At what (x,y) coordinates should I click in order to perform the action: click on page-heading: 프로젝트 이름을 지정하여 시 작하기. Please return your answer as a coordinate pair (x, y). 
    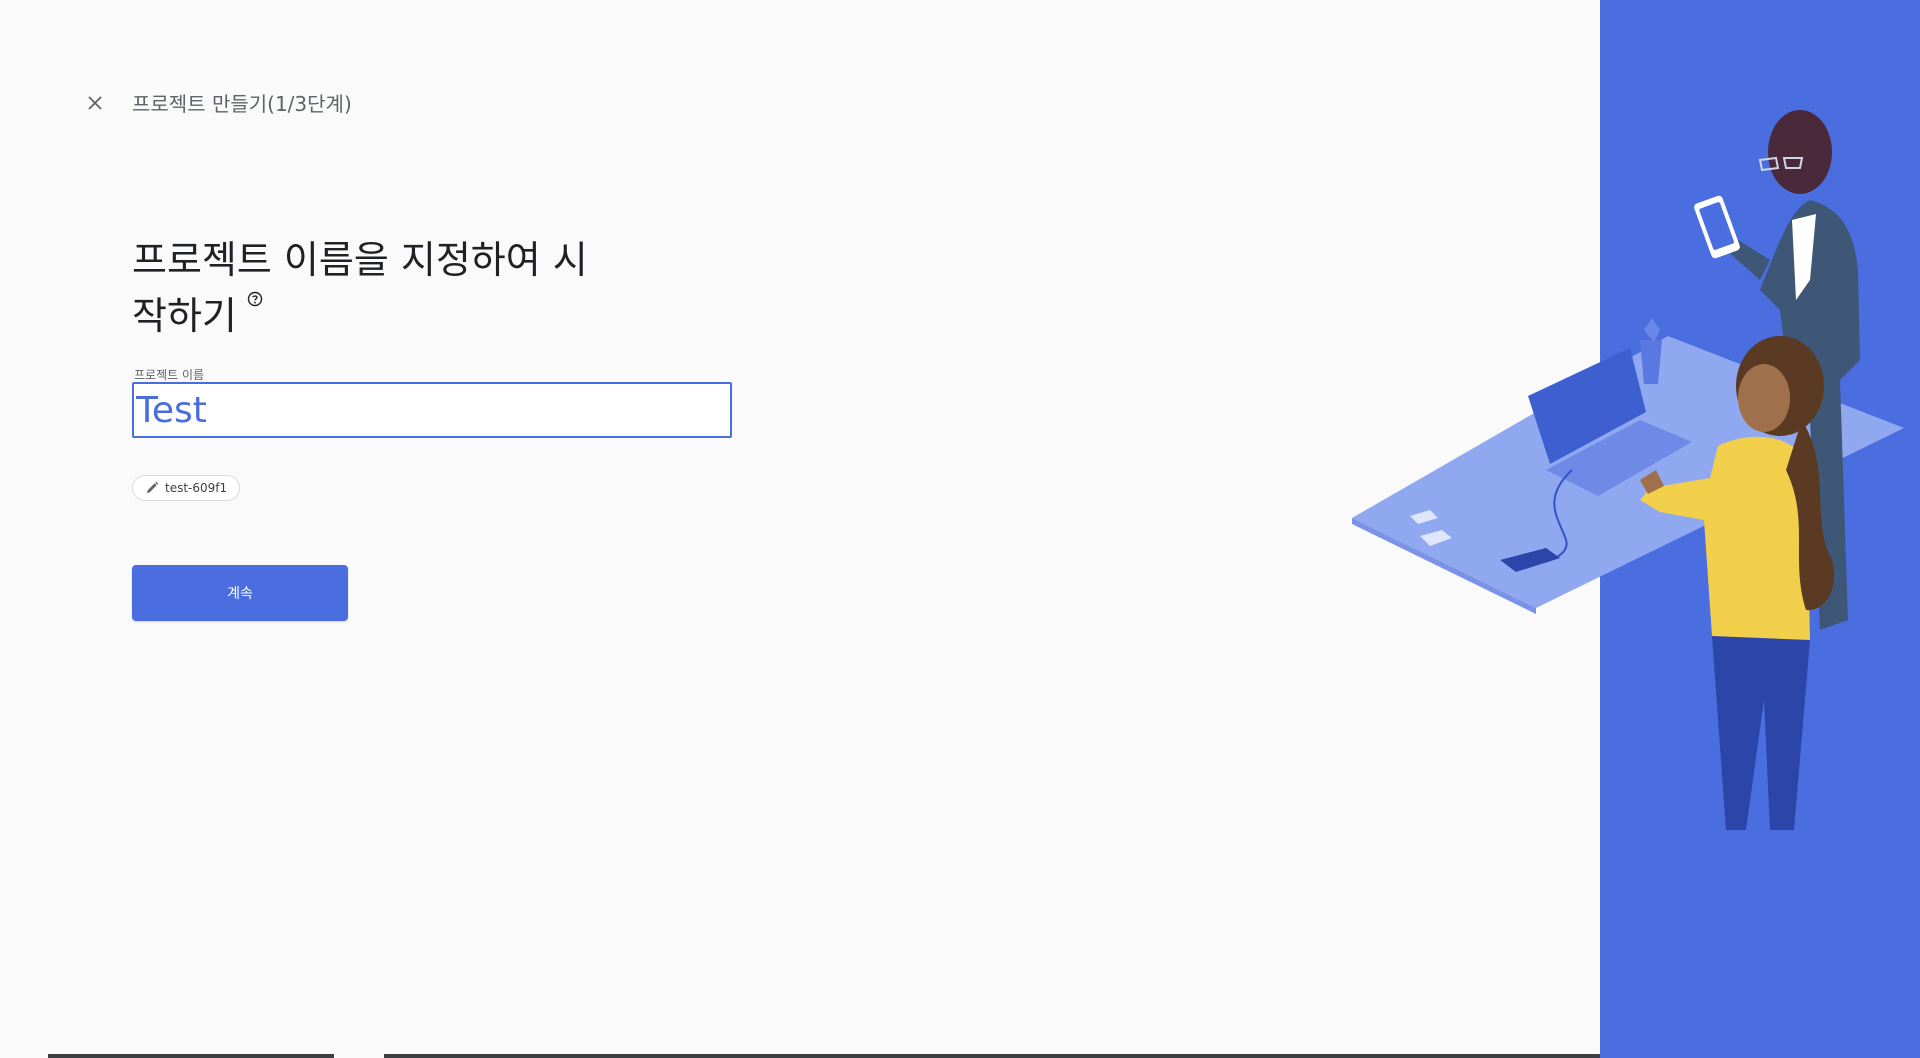
    Looking at the image, I should click on (392, 288).